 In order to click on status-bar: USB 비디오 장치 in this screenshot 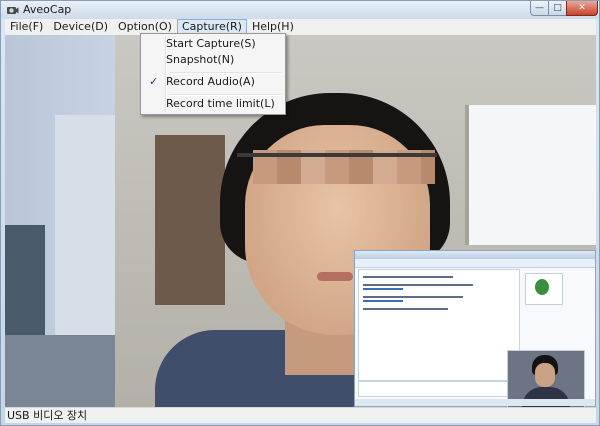, I will do `click(300, 415)`.